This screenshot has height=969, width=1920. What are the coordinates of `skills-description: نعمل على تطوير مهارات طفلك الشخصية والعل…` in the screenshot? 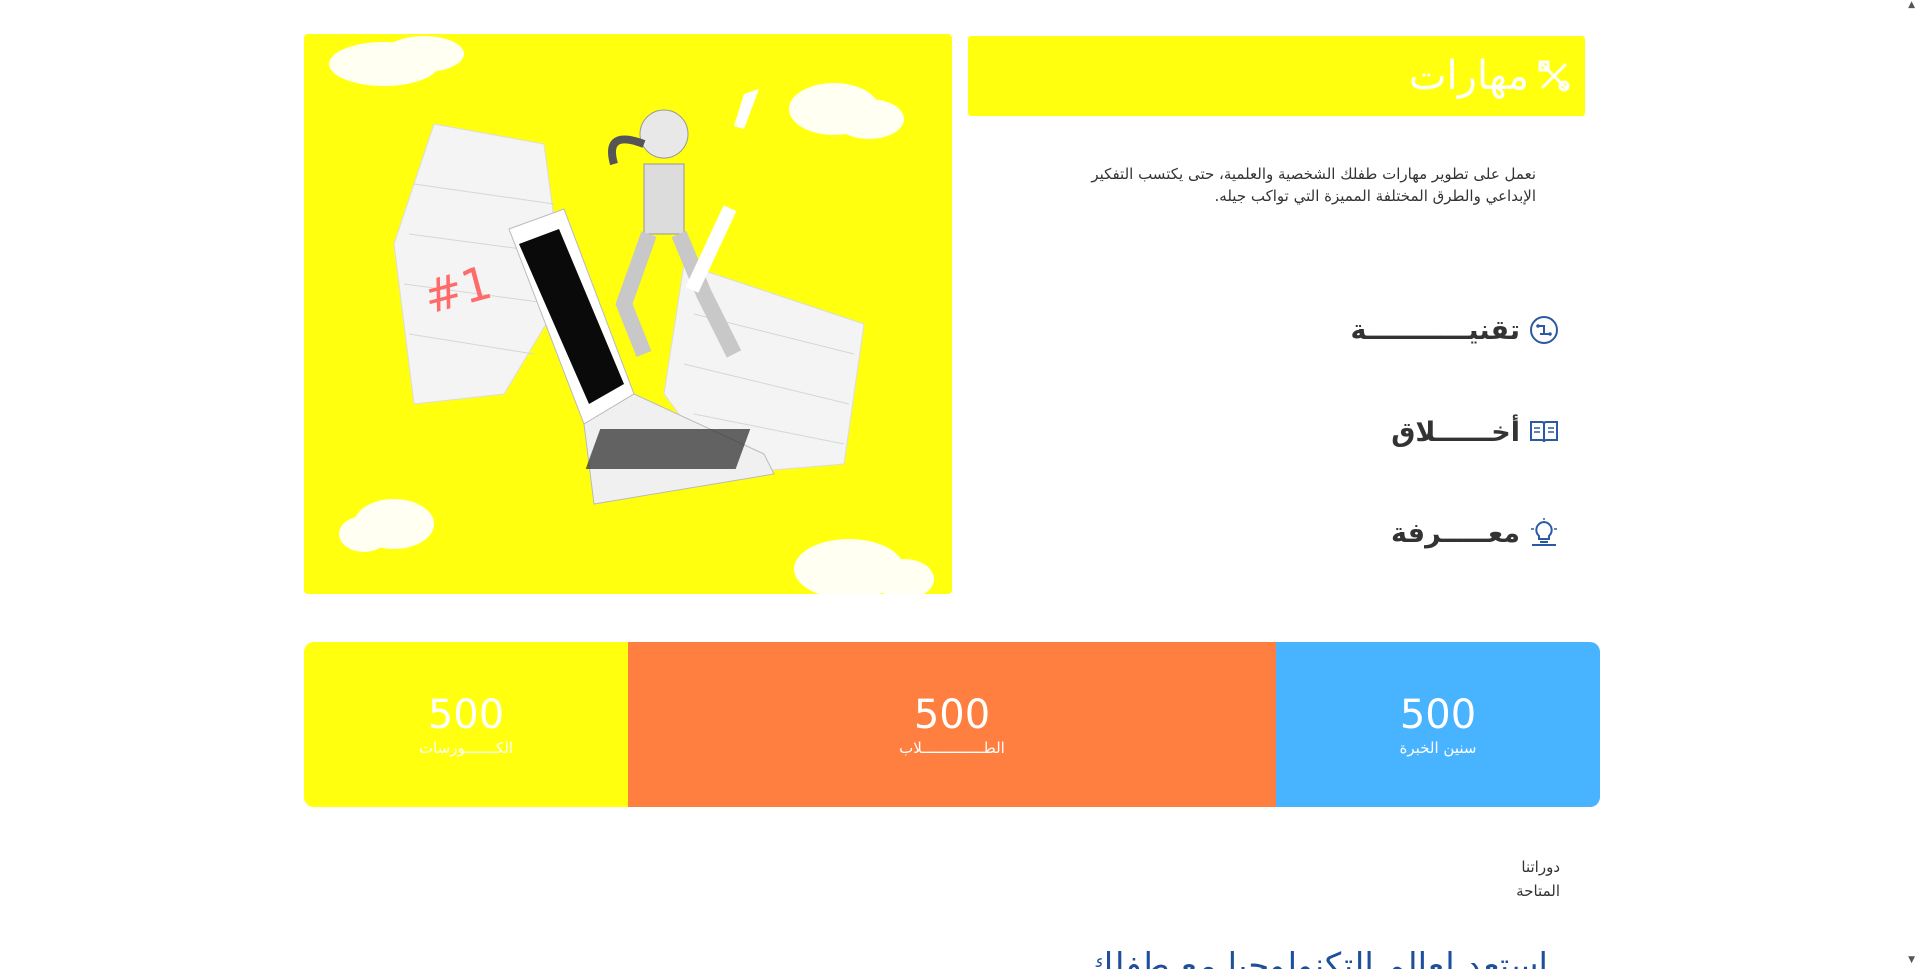 It's located at (1313, 185).